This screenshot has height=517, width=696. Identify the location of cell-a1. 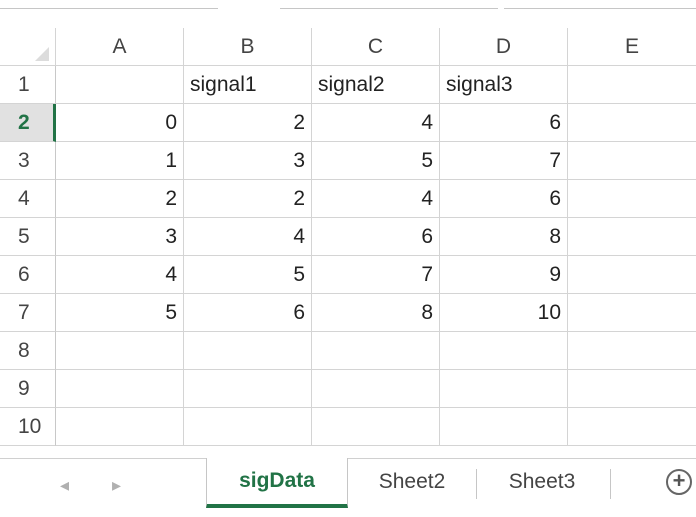
(120, 85).